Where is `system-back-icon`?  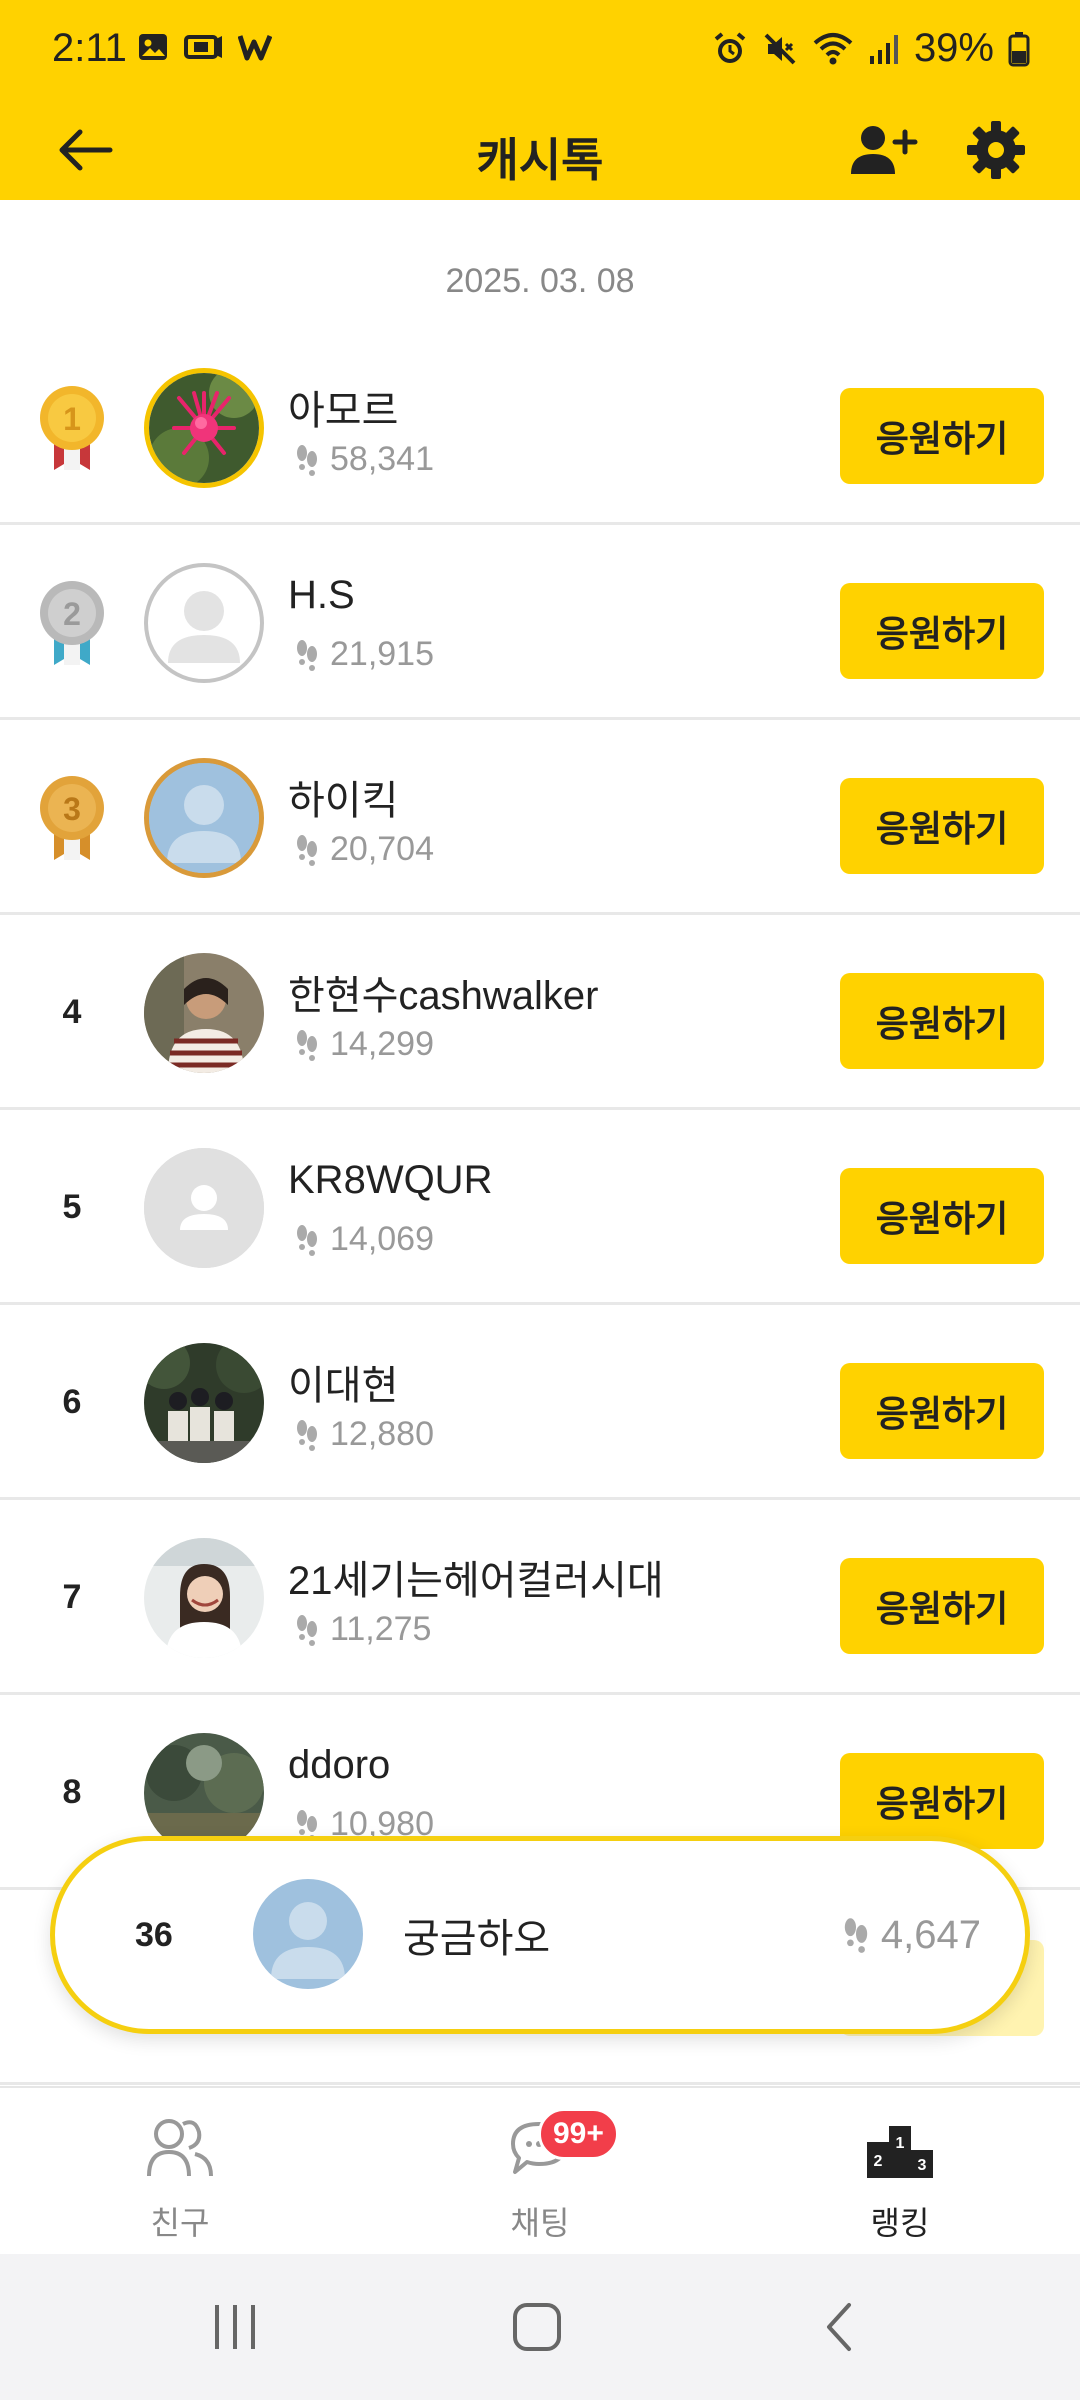
system-back-icon is located at coordinates (839, 2327).